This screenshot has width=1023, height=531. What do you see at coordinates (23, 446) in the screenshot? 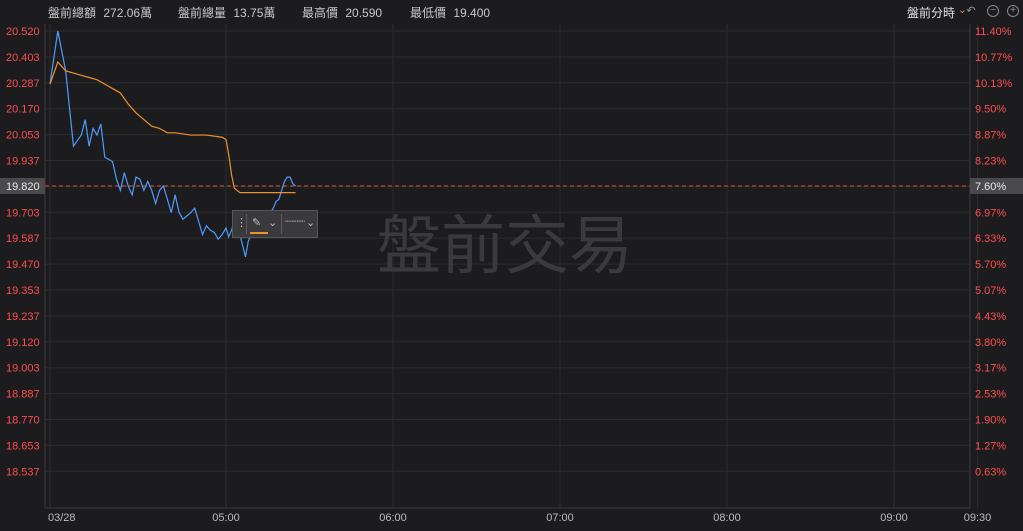
I see `y-tick-label: 18.653` at bounding box center [23, 446].